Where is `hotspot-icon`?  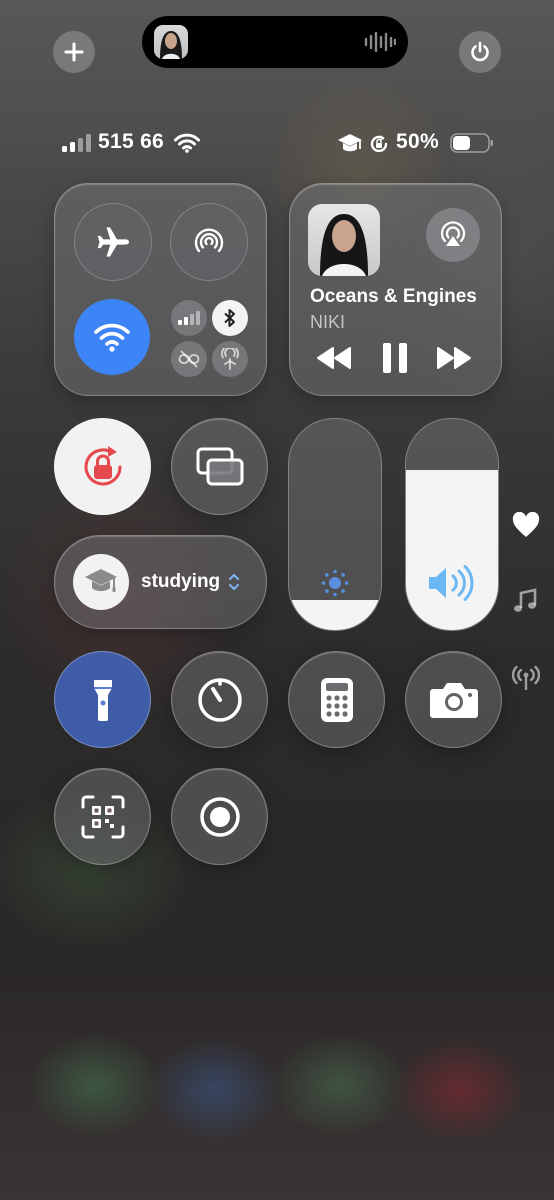
hotspot-icon is located at coordinates (230, 359).